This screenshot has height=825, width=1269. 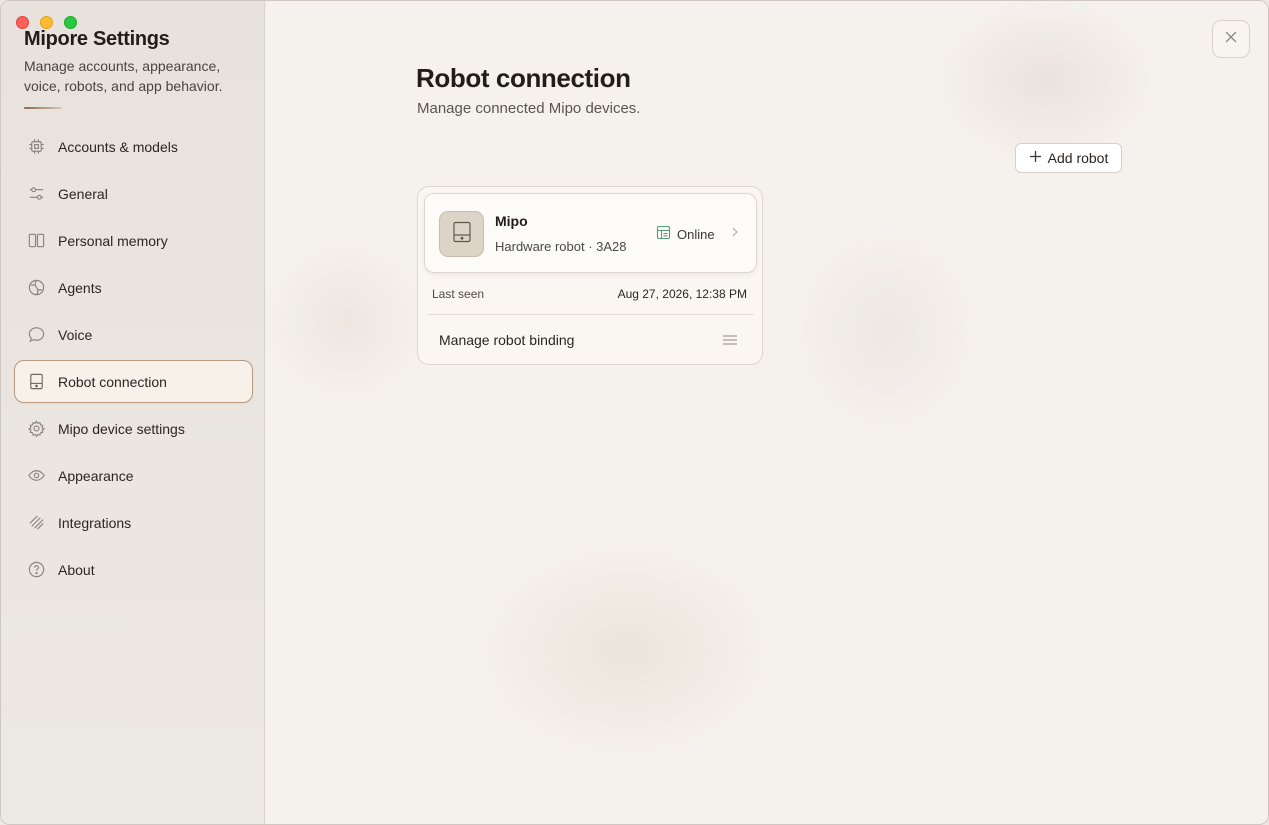 What do you see at coordinates (591, 314) in the screenshot?
I see `card-divider` at bounding box center [591, 314].